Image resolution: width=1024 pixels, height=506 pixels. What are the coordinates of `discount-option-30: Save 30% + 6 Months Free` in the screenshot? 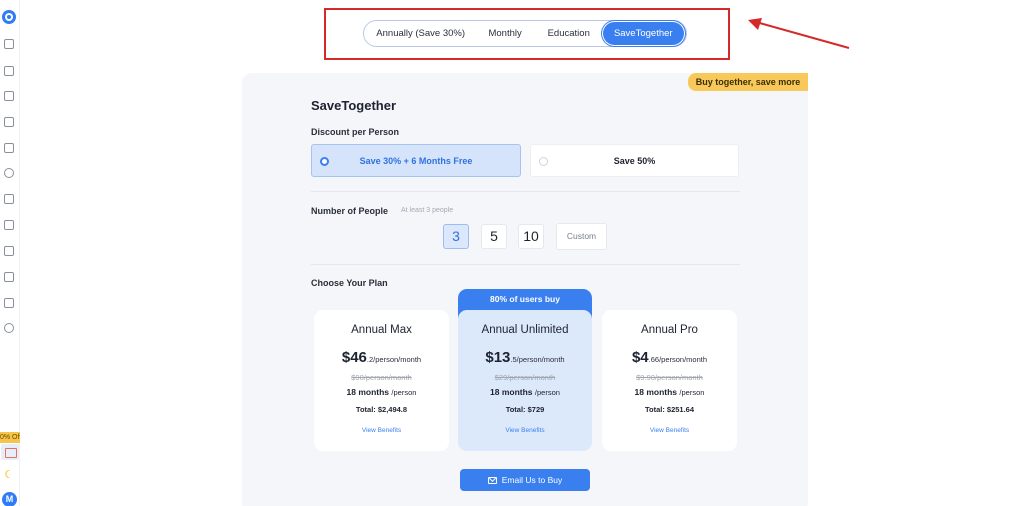 It's located at (416, 160).